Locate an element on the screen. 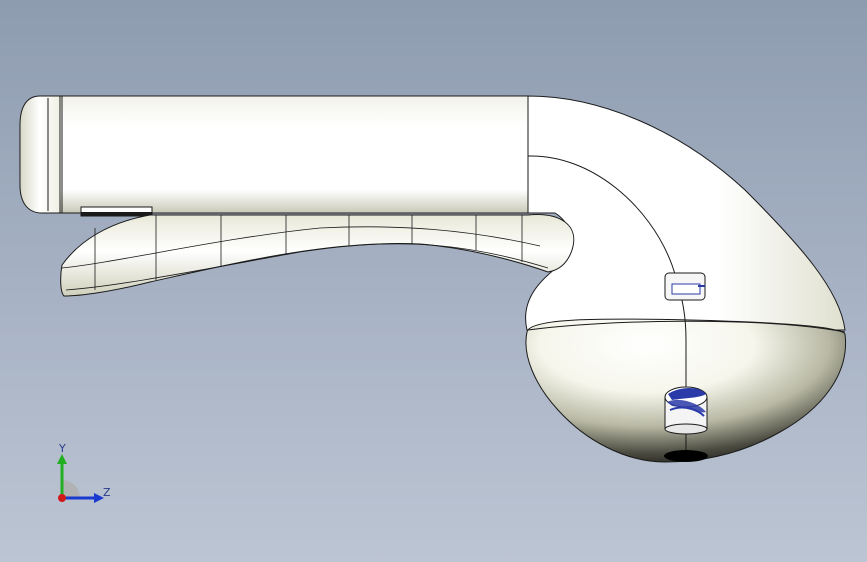  y-axis-arrow is located at coordinates (62, 459).